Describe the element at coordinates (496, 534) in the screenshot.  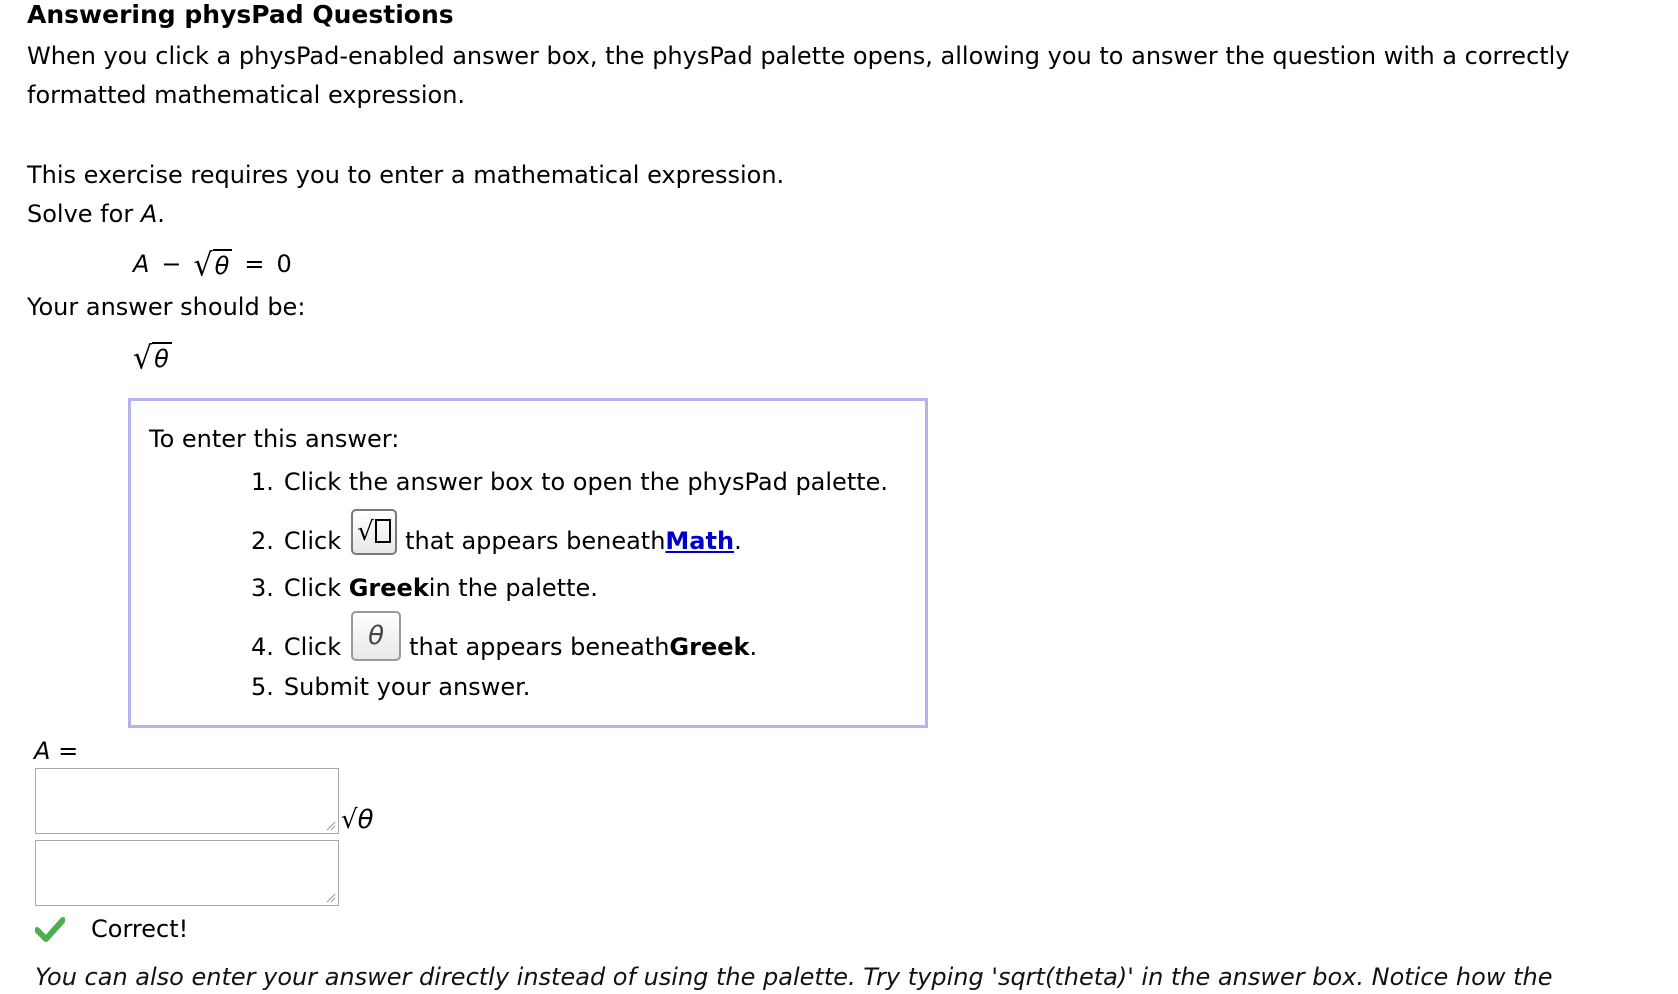
I see `step-2: 2. Click √ that appears beneath Math.` at that location.